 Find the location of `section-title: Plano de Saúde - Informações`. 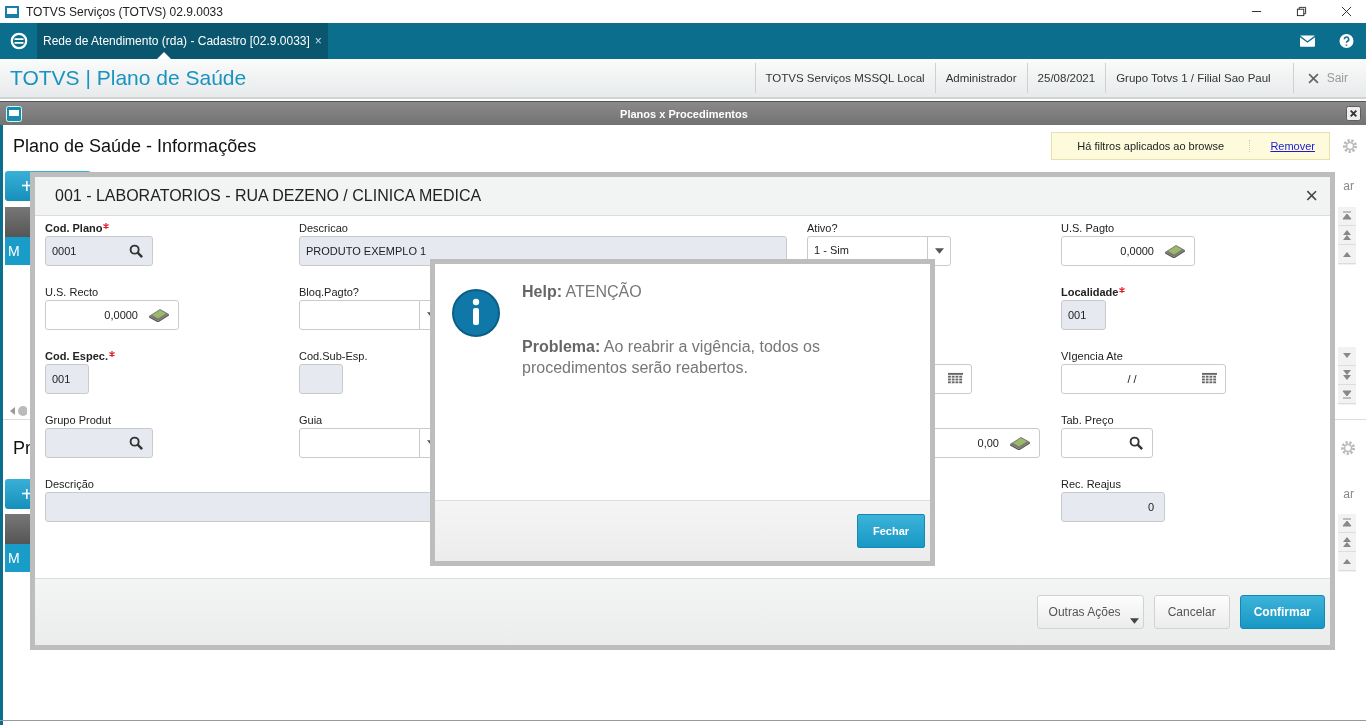

section-title: Plano de Saúde - Informações is located at coordinates (135, 146).